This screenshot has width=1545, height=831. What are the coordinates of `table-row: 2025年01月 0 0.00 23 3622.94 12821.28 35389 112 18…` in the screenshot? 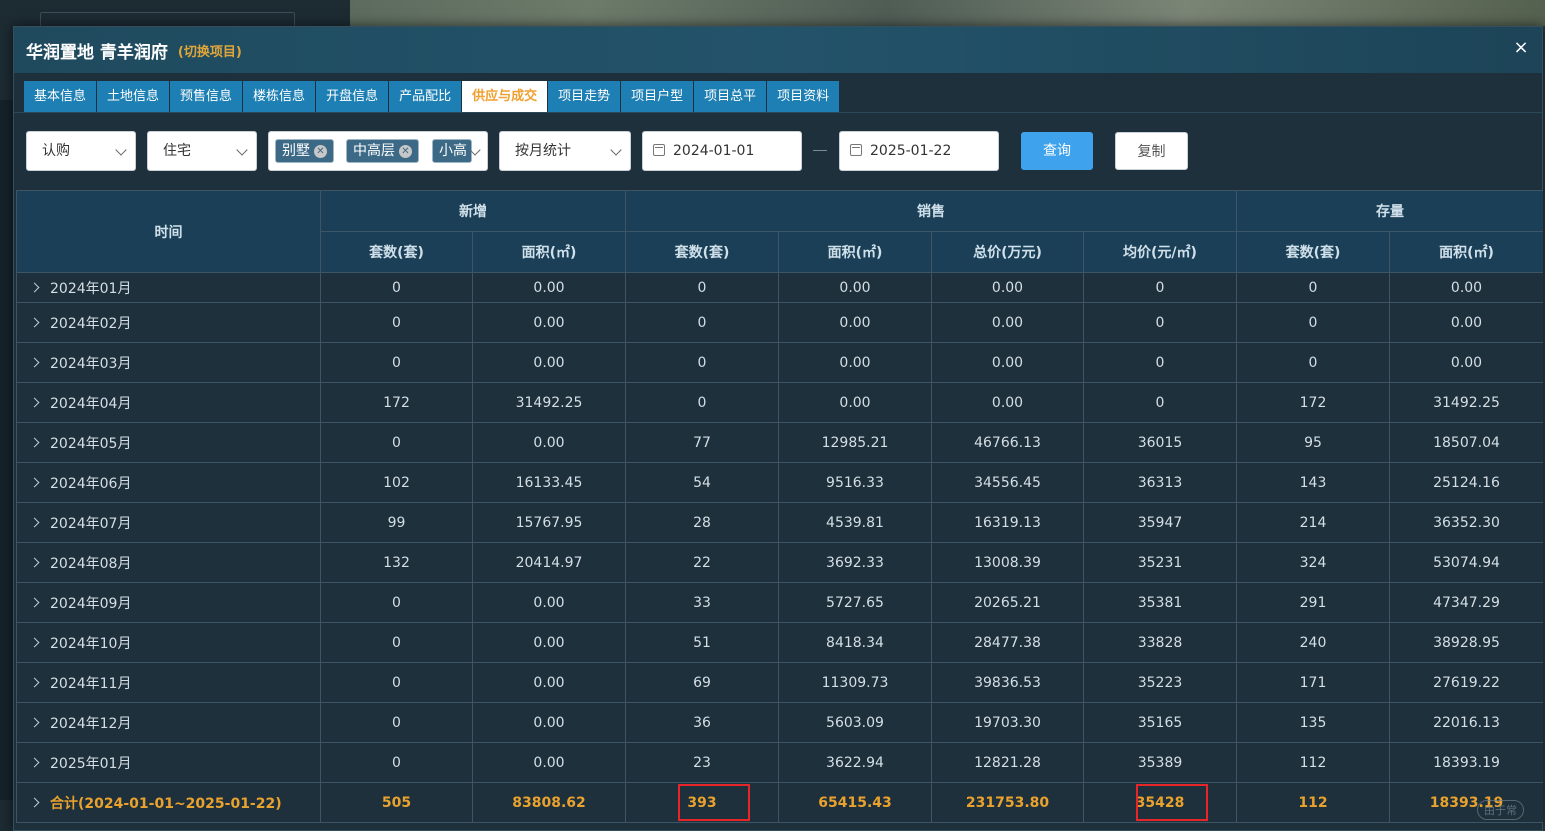 It's located at (779, 762).